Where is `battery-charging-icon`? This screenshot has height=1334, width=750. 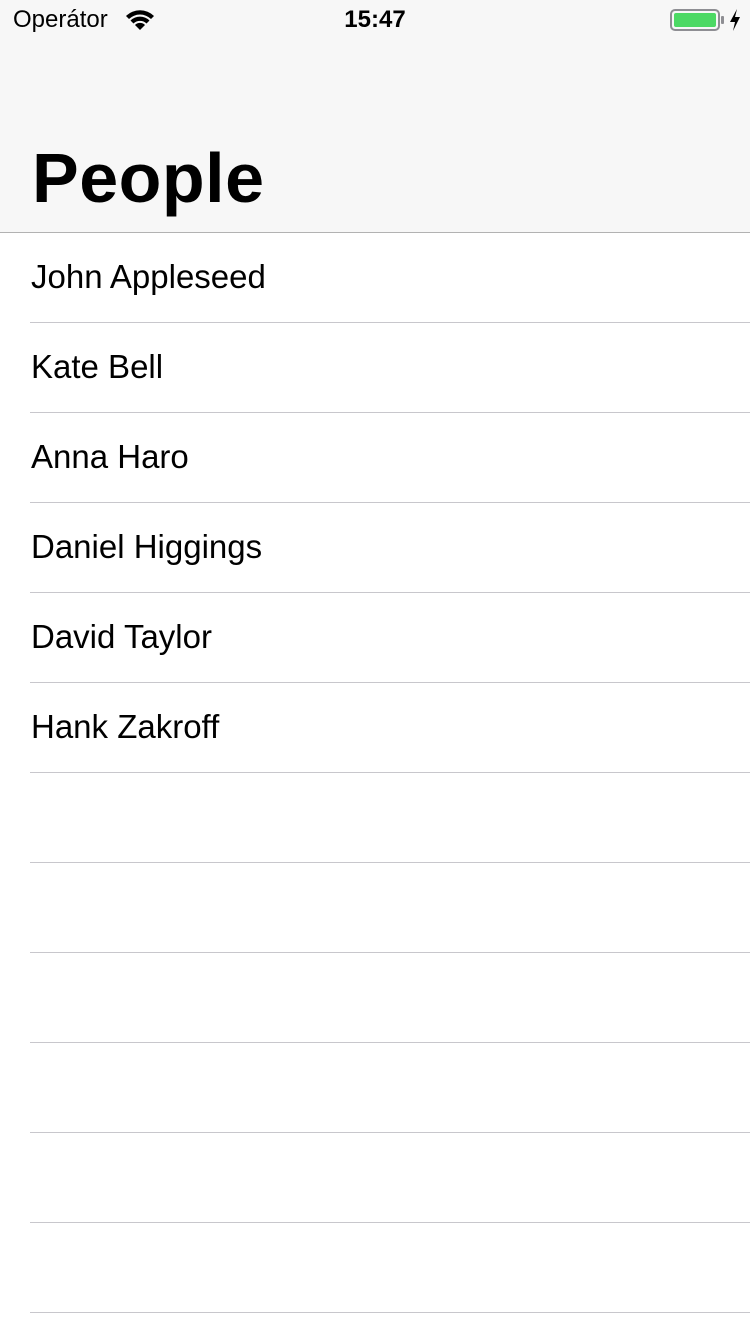
battery-charging-icon is located at coordinates (697, 20).